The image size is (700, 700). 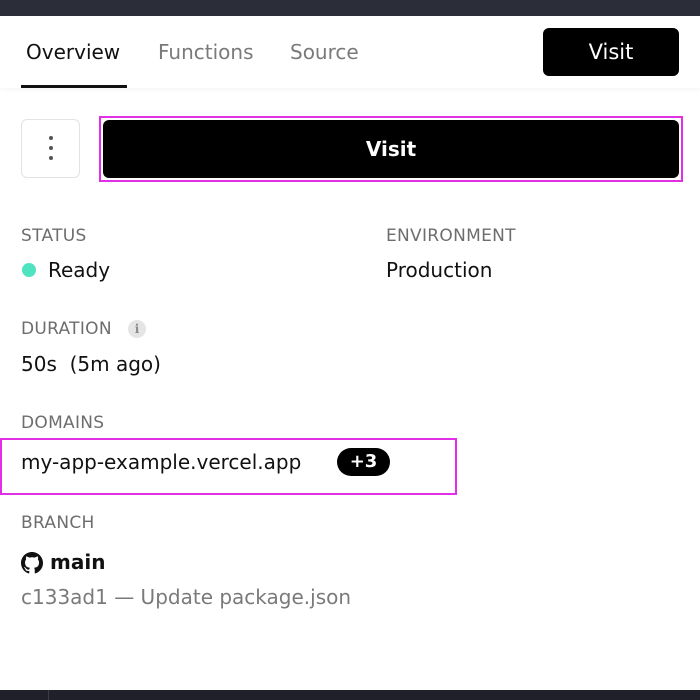 What do you see at coordinates (391, 149) in the screenshot?
I see `visit-button: Visit` at bounding box center [391, 149].